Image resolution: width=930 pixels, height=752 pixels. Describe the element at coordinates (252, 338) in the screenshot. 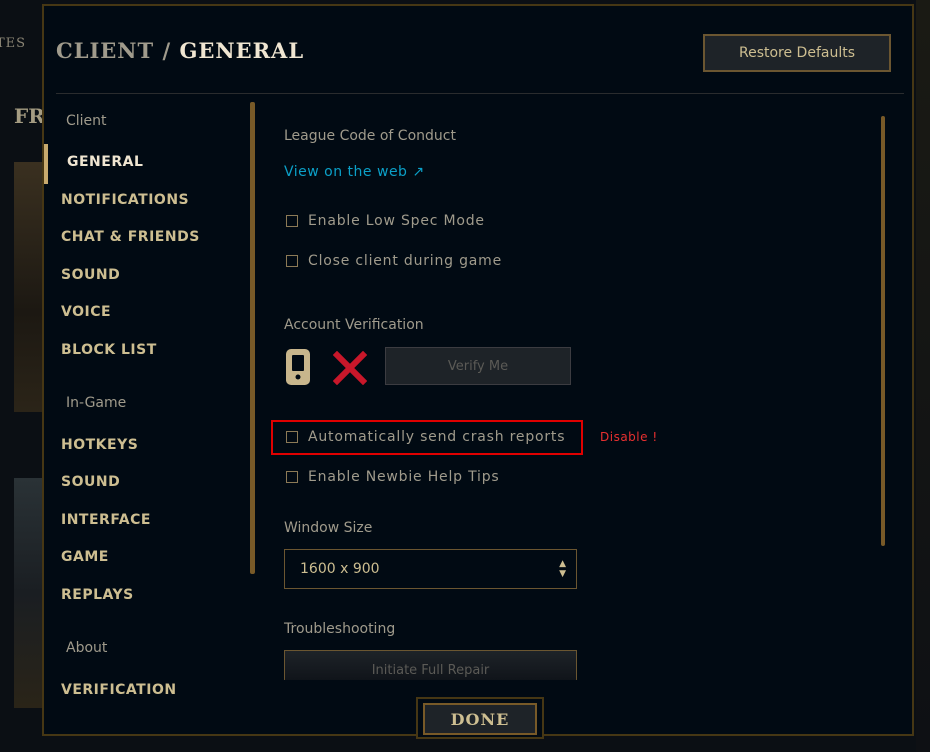

I see `sidebar-scrollbar` at that location.